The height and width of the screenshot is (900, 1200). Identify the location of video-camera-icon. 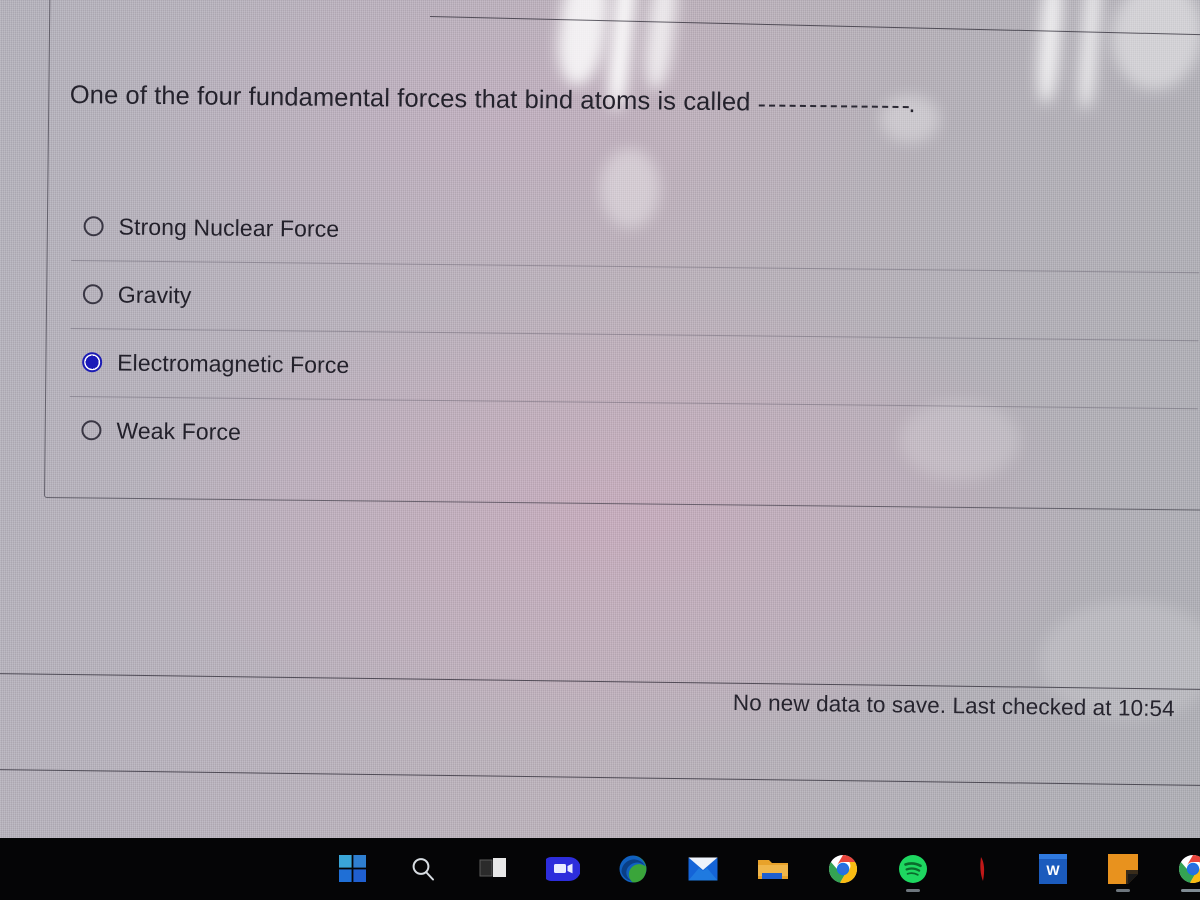
(563, 869).